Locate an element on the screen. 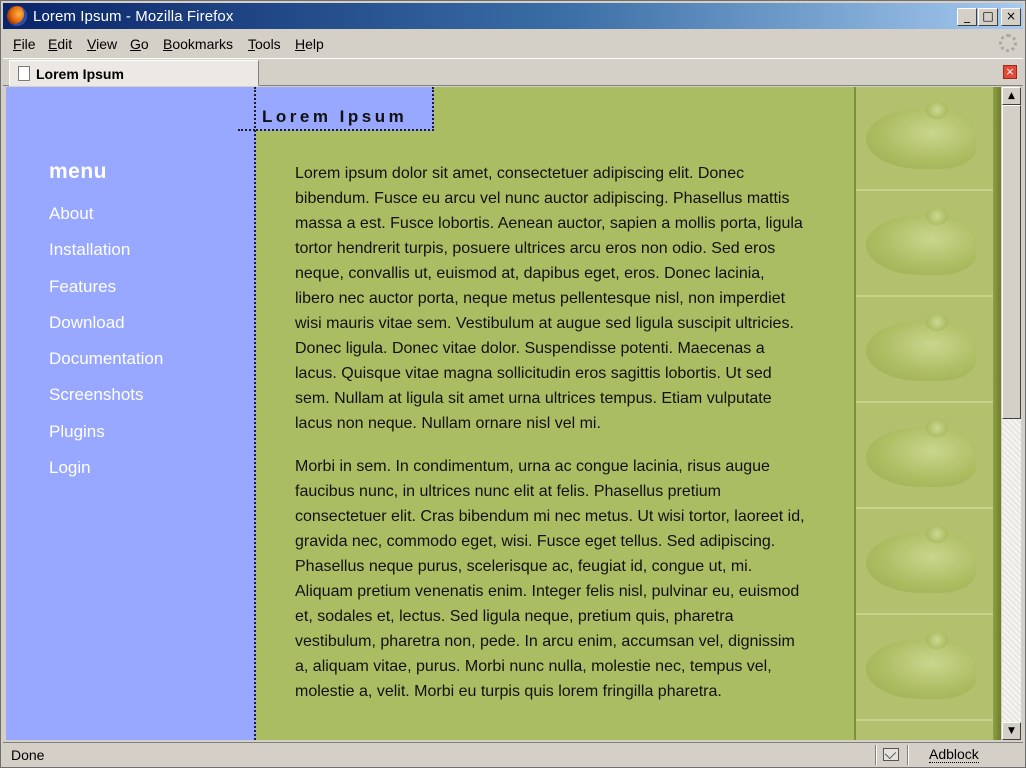 The width and height of the screenshot is (1026, 768). document-icon is located at coordinates (24, 73).